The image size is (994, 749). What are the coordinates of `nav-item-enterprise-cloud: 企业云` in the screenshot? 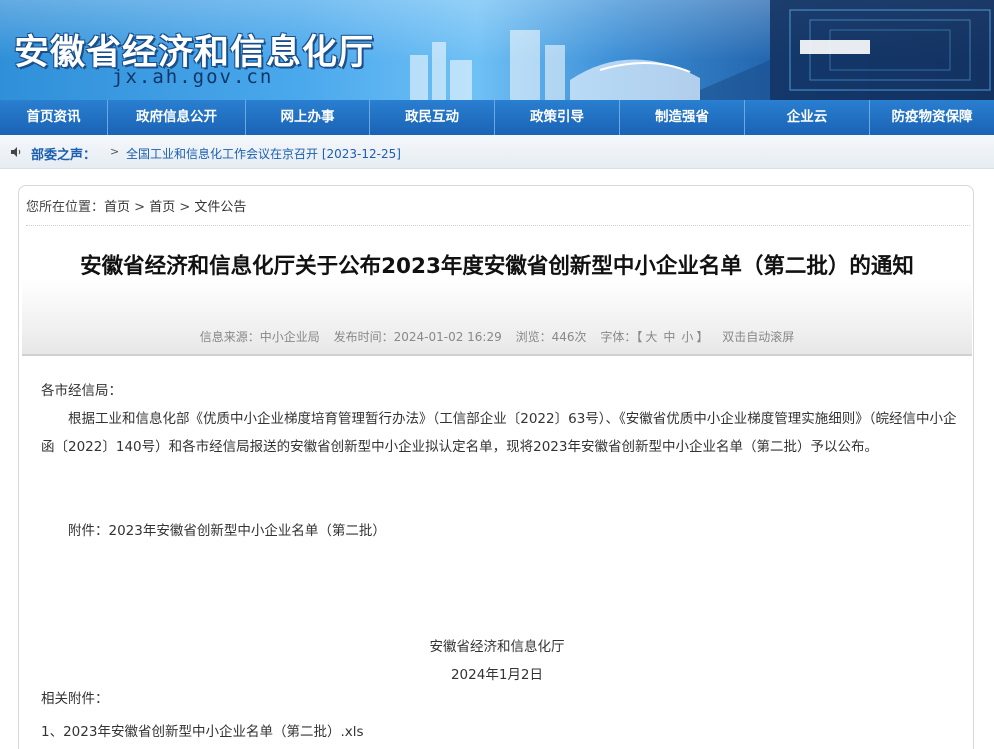 It's located at (807, 117).